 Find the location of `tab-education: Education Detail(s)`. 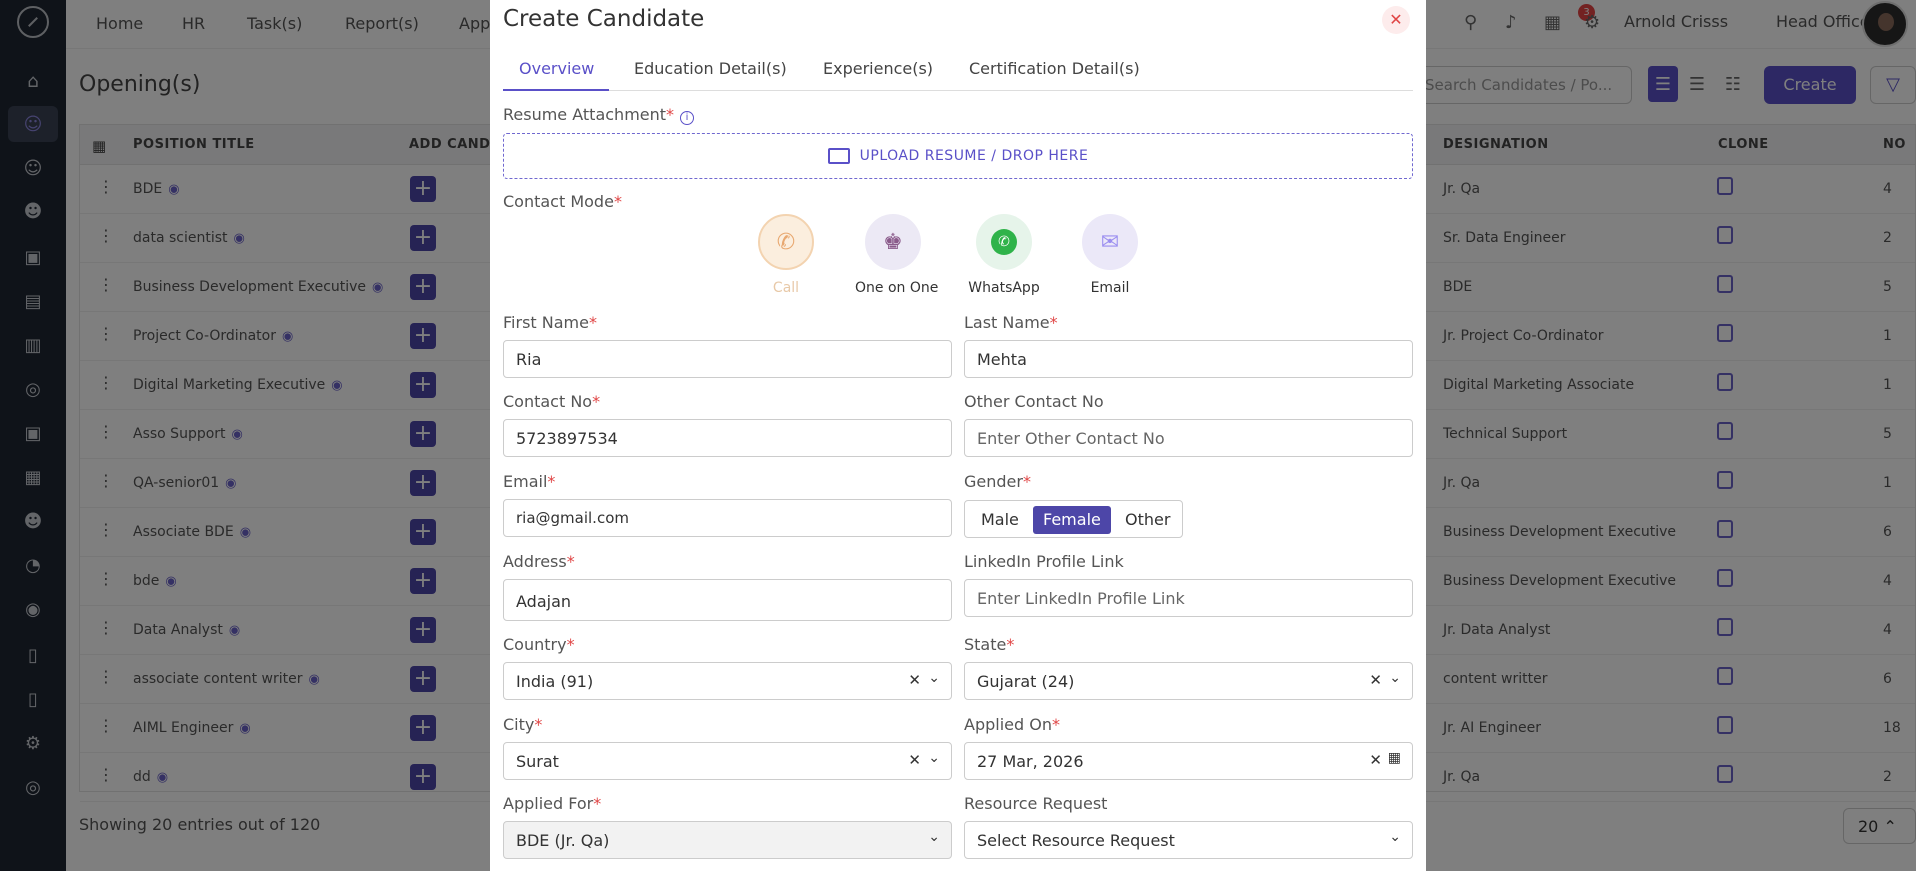

tab-education: Education Detail(s) is located at coordinates (710, 68).